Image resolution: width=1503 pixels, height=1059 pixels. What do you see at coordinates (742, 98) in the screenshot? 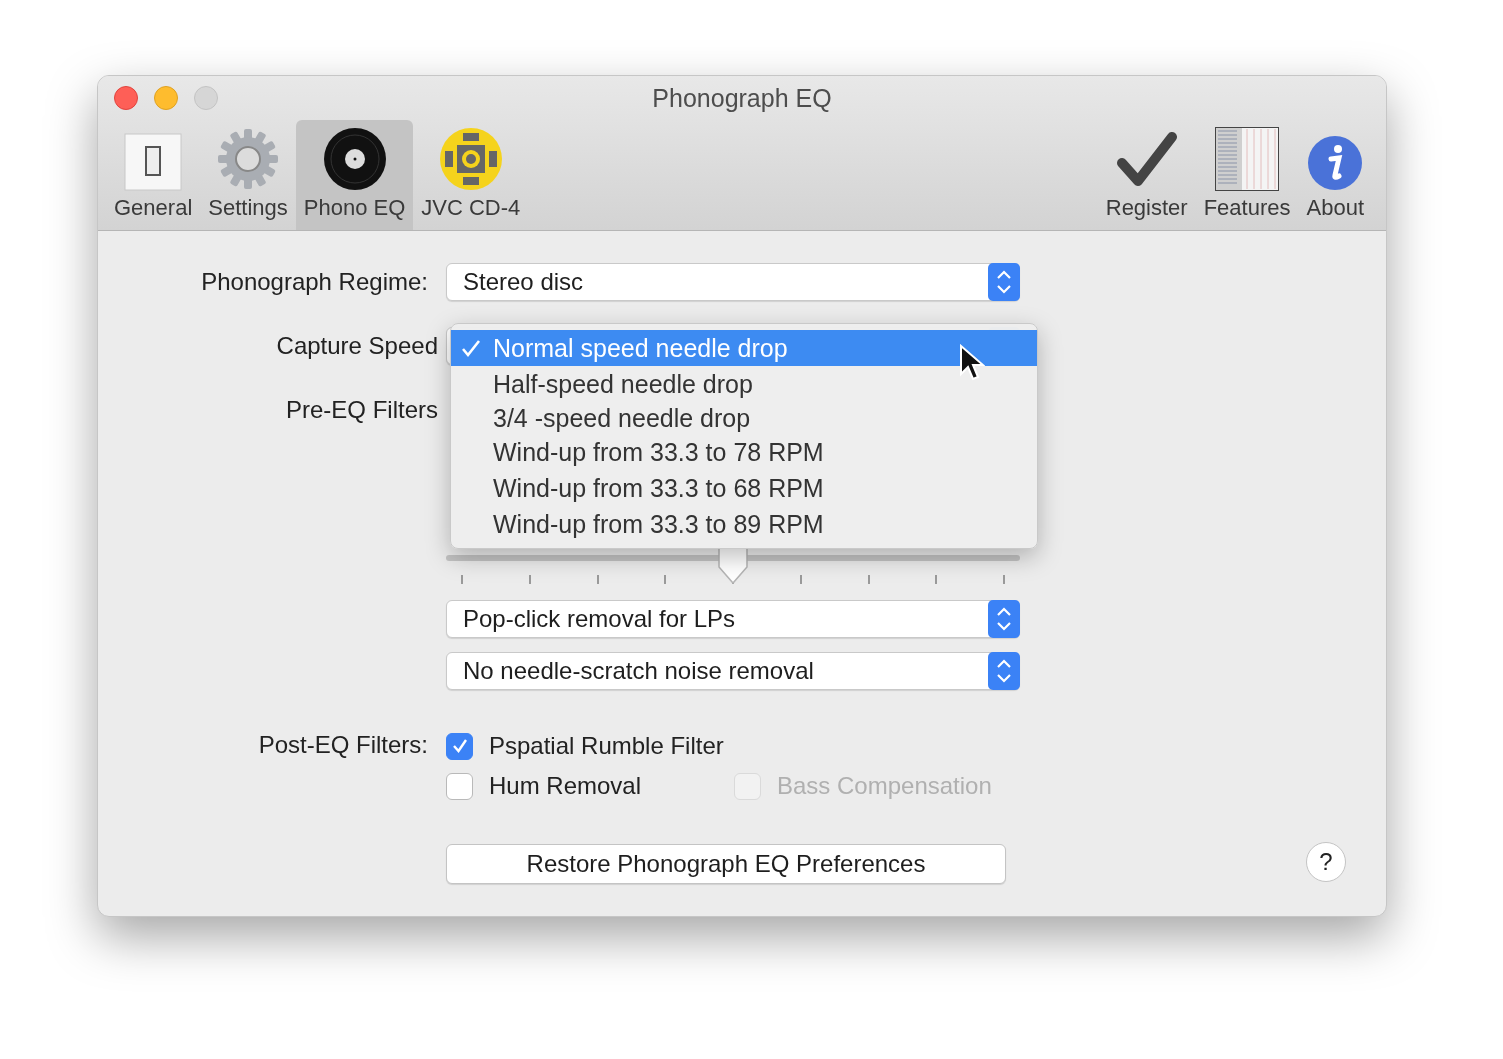
I see `window-title: Phonograph EQ` at bounding box center [742, 98].